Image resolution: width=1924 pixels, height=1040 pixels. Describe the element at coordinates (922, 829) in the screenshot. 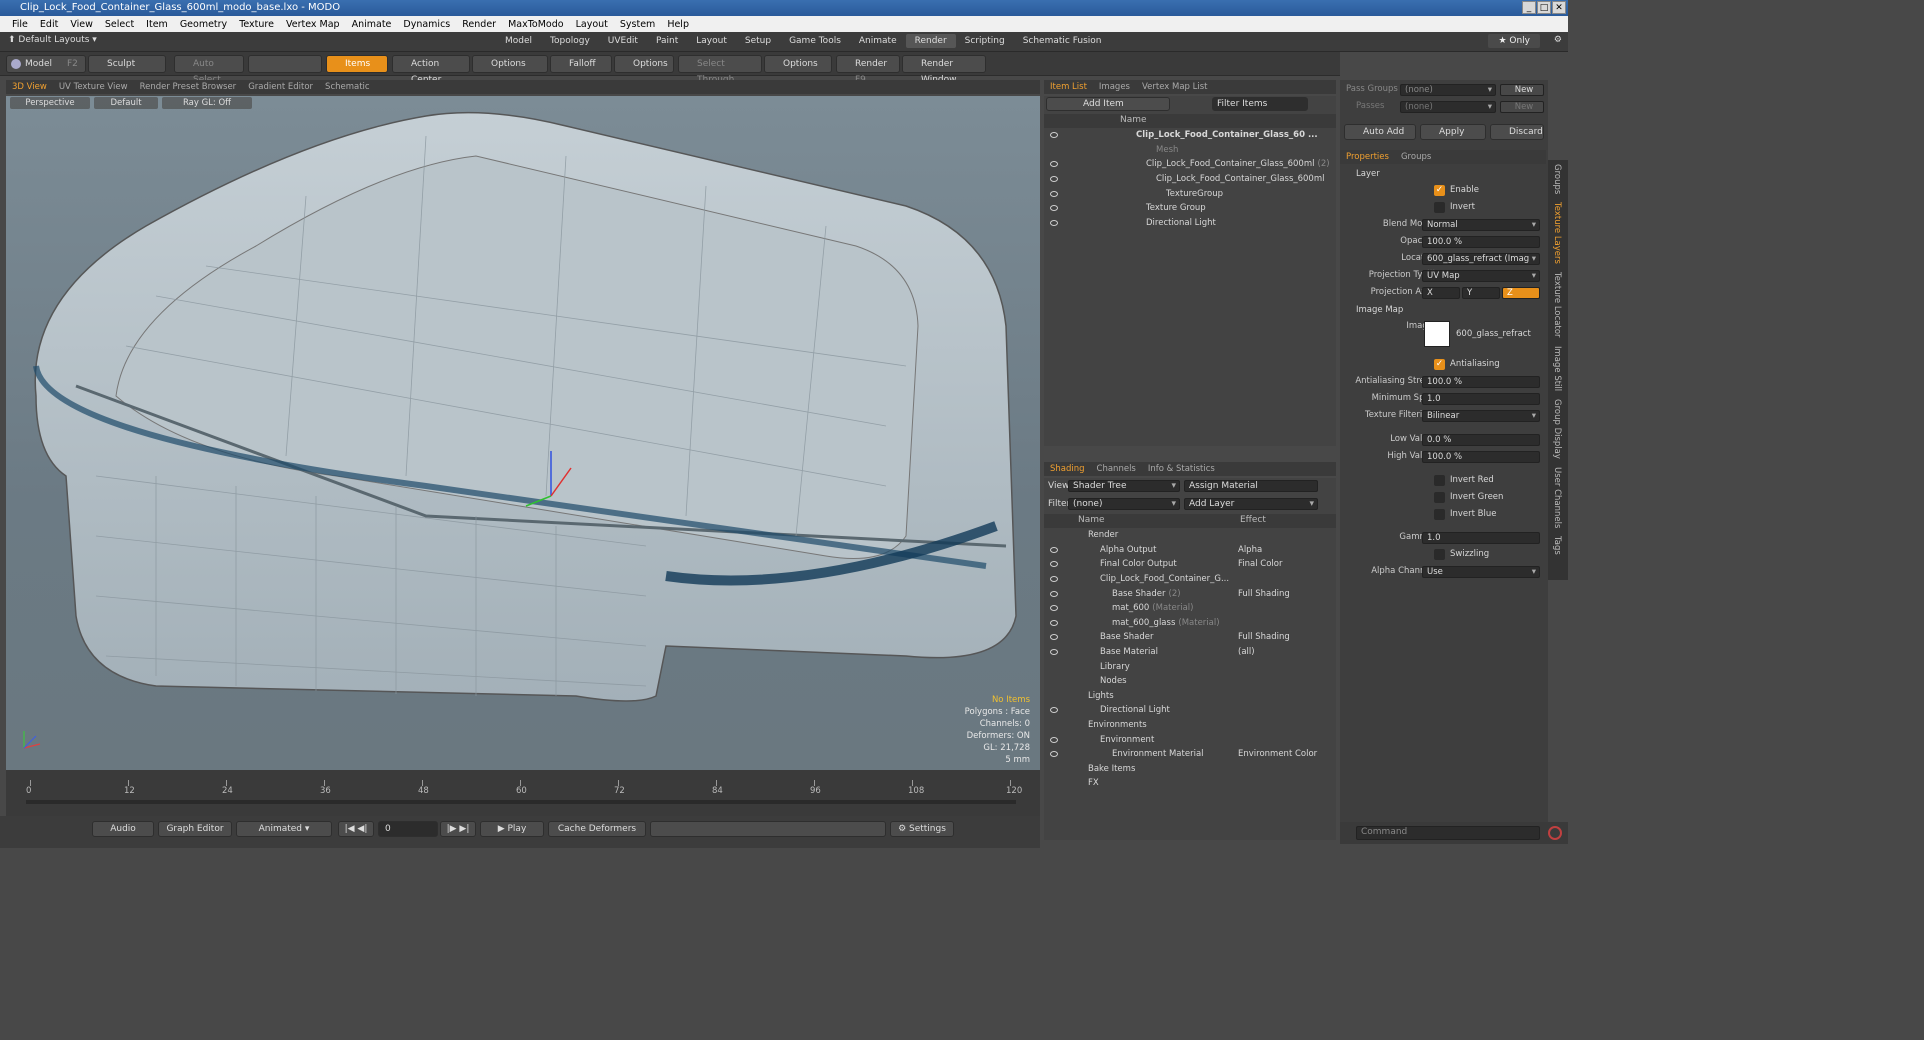

I see `settings-button: ⚙ Settings` at that location.